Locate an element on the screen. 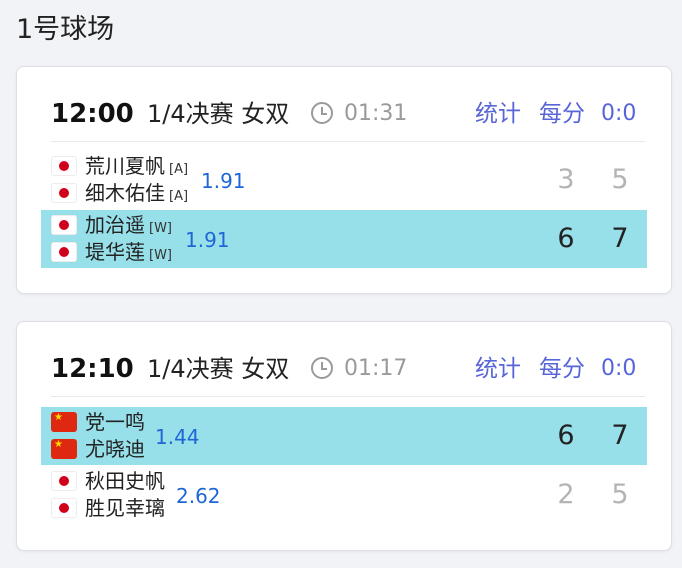 This screenshot has height=568, width=682. set-score: 2 is located at coordinates (566, 494).